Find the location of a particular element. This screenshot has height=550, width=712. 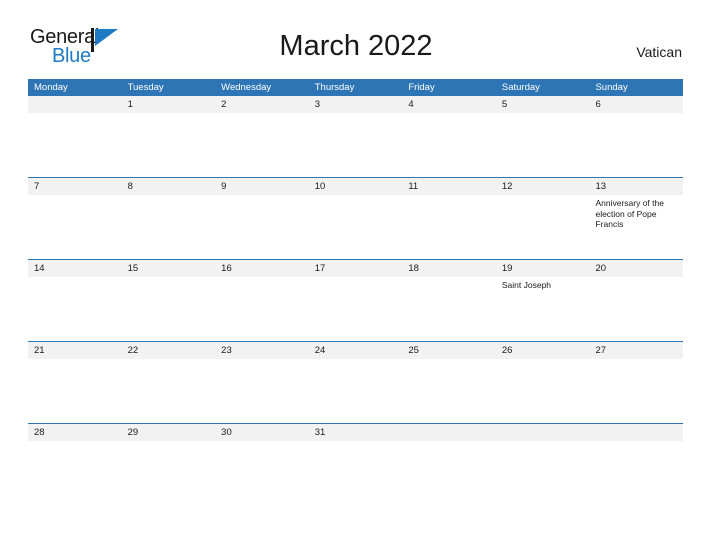

day-number: 4 is located at coordinates (411, 104).